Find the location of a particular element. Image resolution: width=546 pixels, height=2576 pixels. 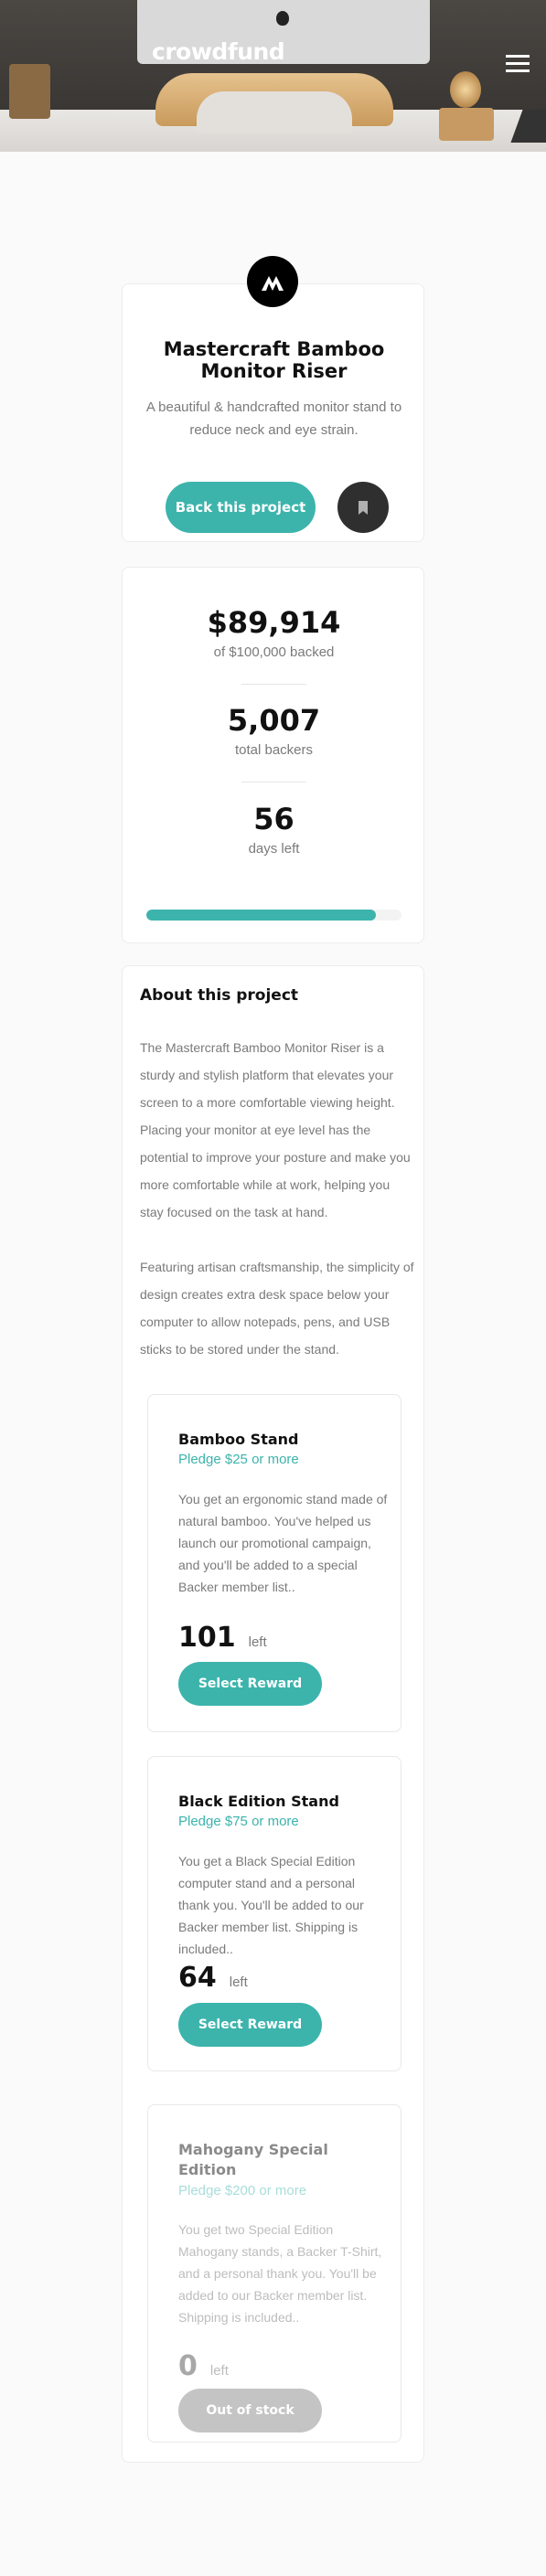

page-title: Mastercraft Bamboo Monitor Riser is located at coordinates (274, 360).